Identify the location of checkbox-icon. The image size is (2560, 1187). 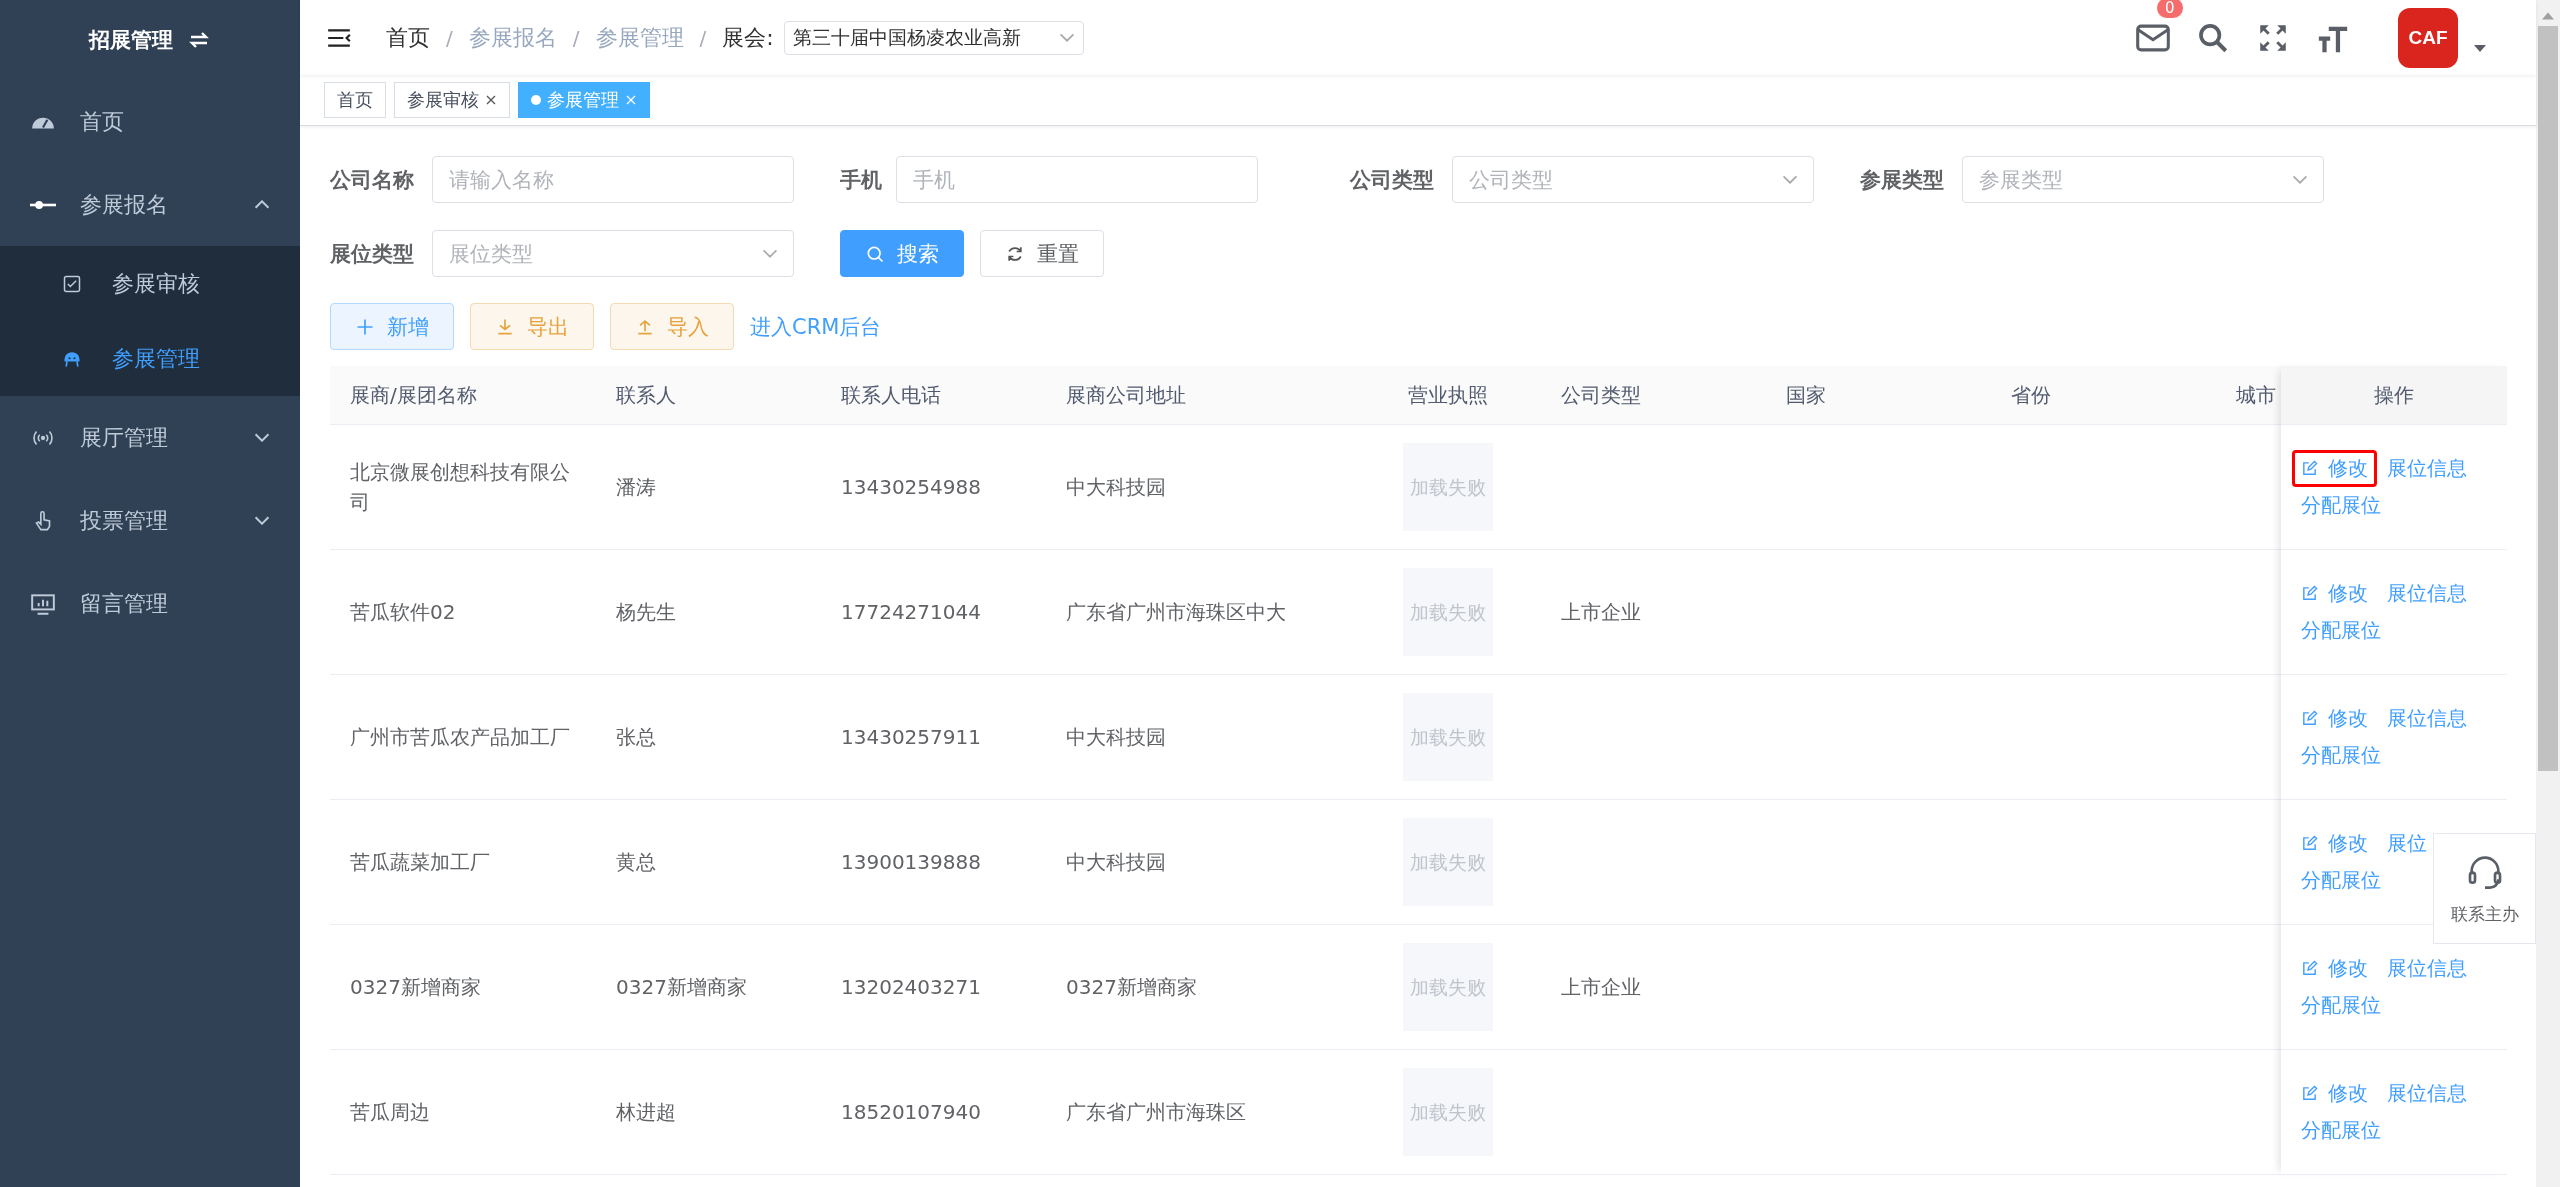
(72, 283).